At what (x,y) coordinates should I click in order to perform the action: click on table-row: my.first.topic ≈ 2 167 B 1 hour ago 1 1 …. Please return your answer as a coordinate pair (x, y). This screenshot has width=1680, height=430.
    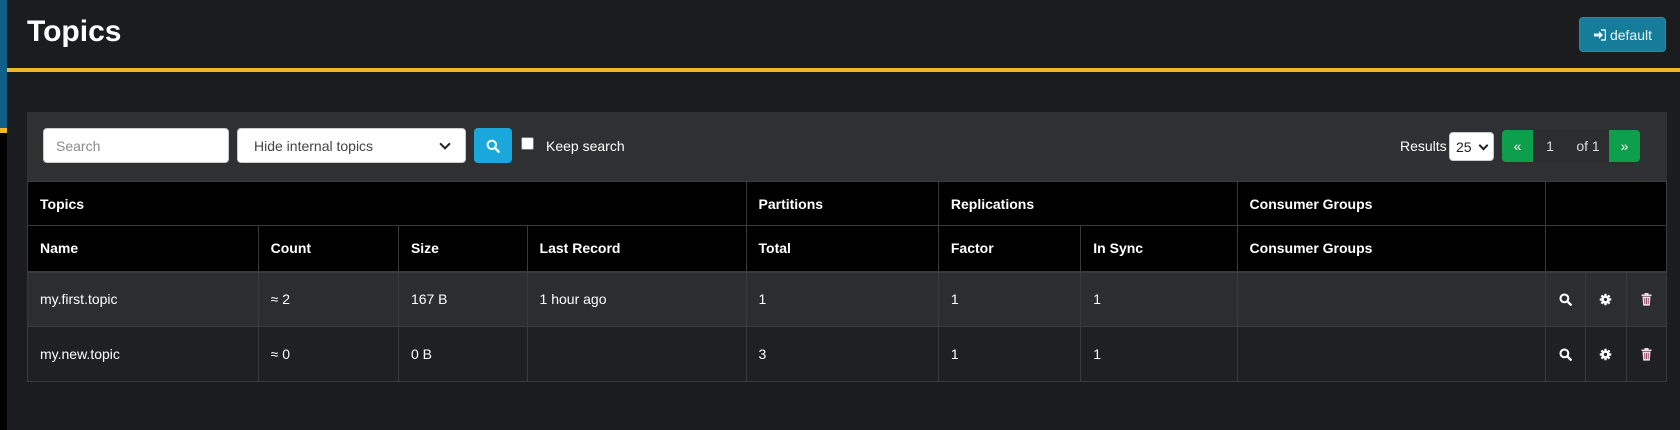
    Looking at the image, I should click on (847, 299).